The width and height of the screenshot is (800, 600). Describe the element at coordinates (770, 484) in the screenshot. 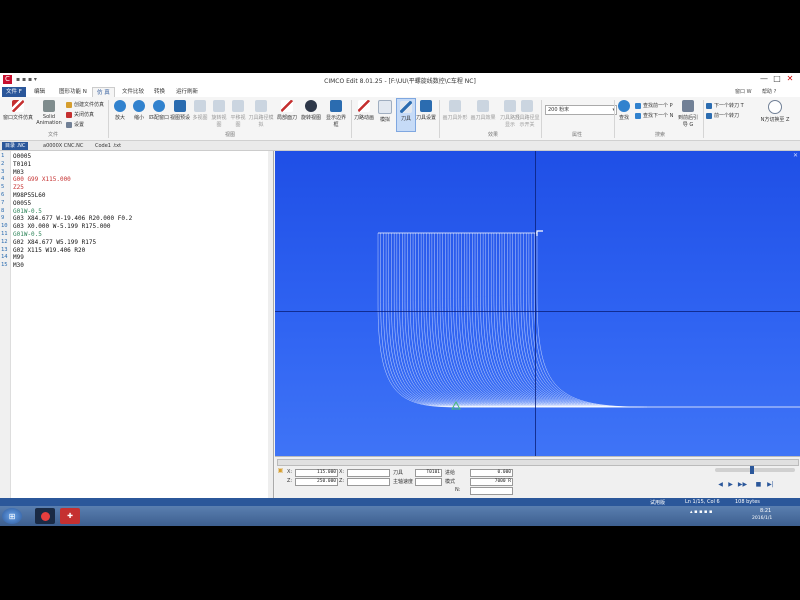

I see `step-end-button: ▶|` at that location.